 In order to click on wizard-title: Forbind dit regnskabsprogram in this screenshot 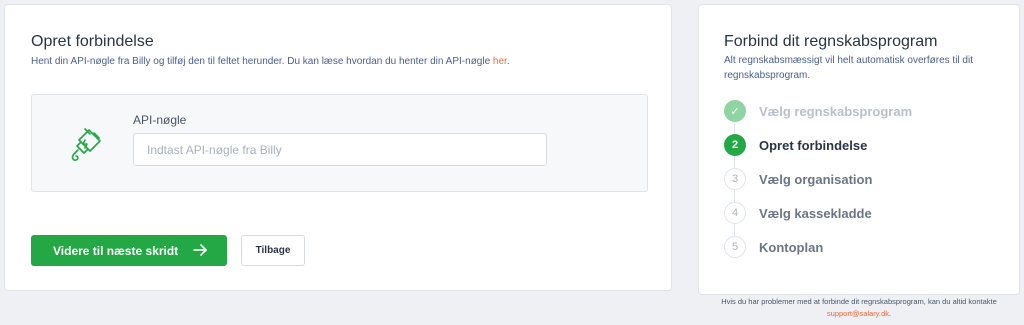, I will do `click(831, 41)`.